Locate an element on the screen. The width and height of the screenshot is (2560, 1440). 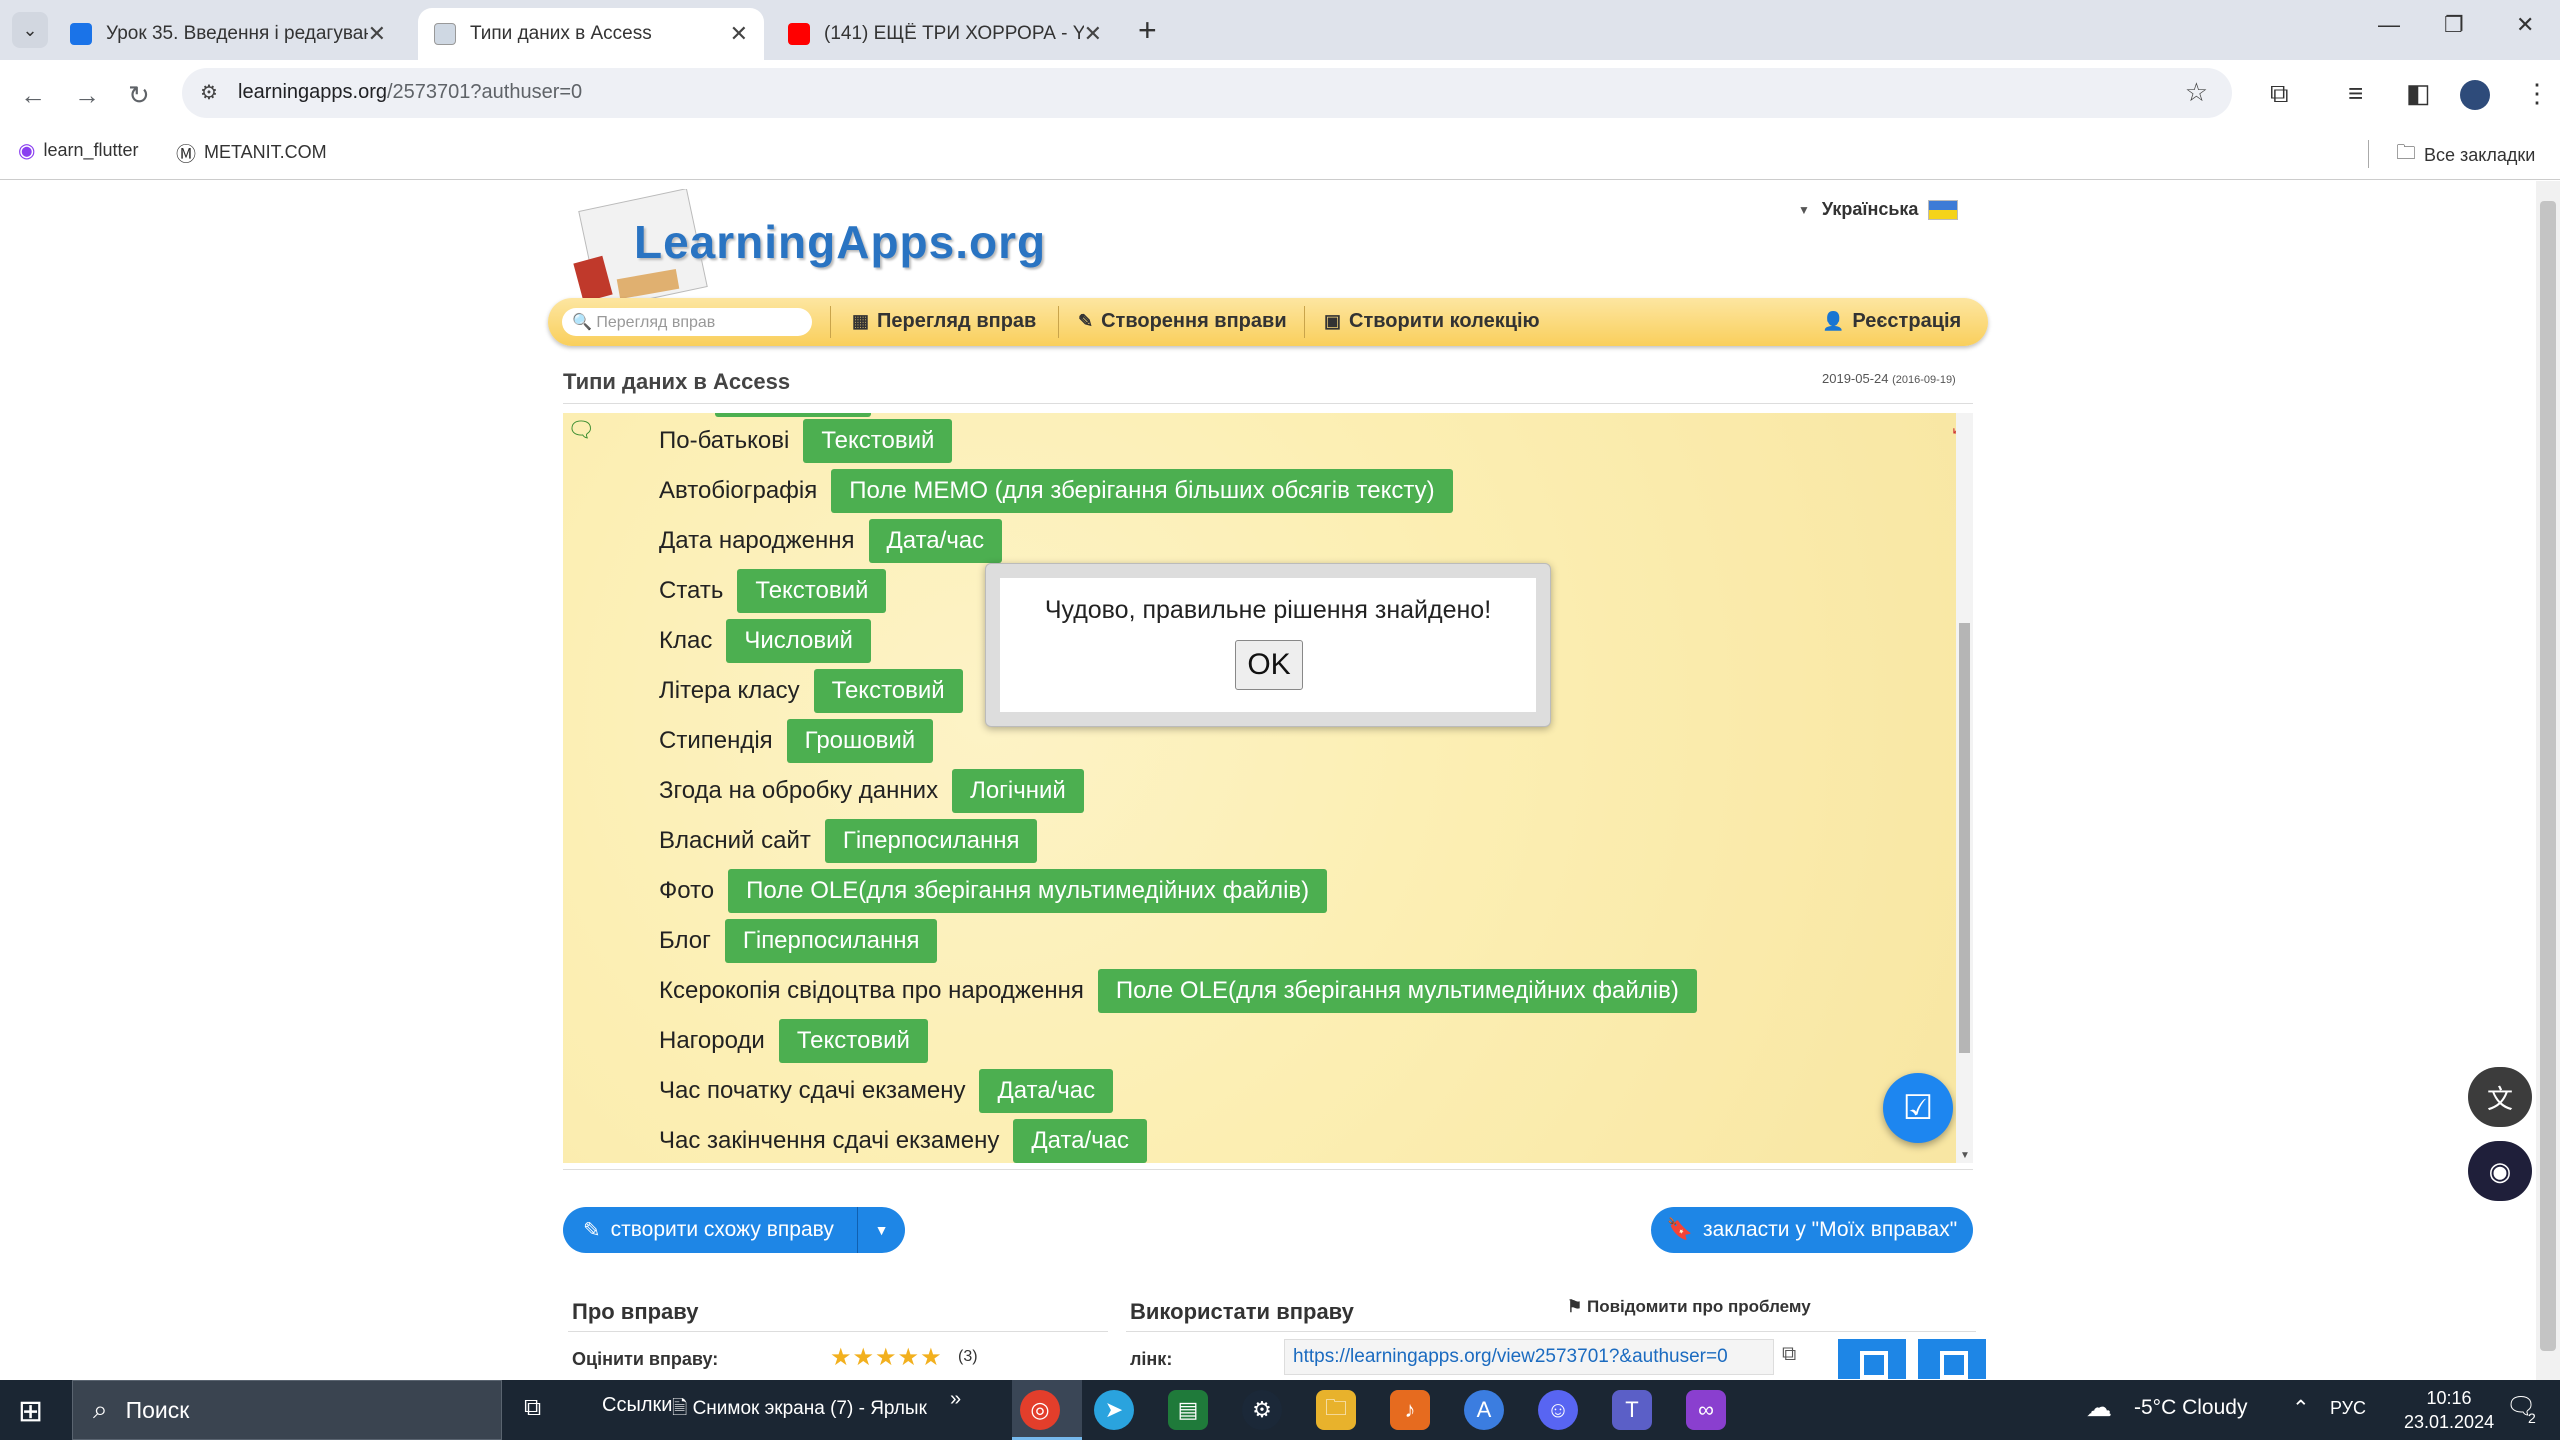
check-solution-button: ☑ is located at coordinates (1918, 1108).